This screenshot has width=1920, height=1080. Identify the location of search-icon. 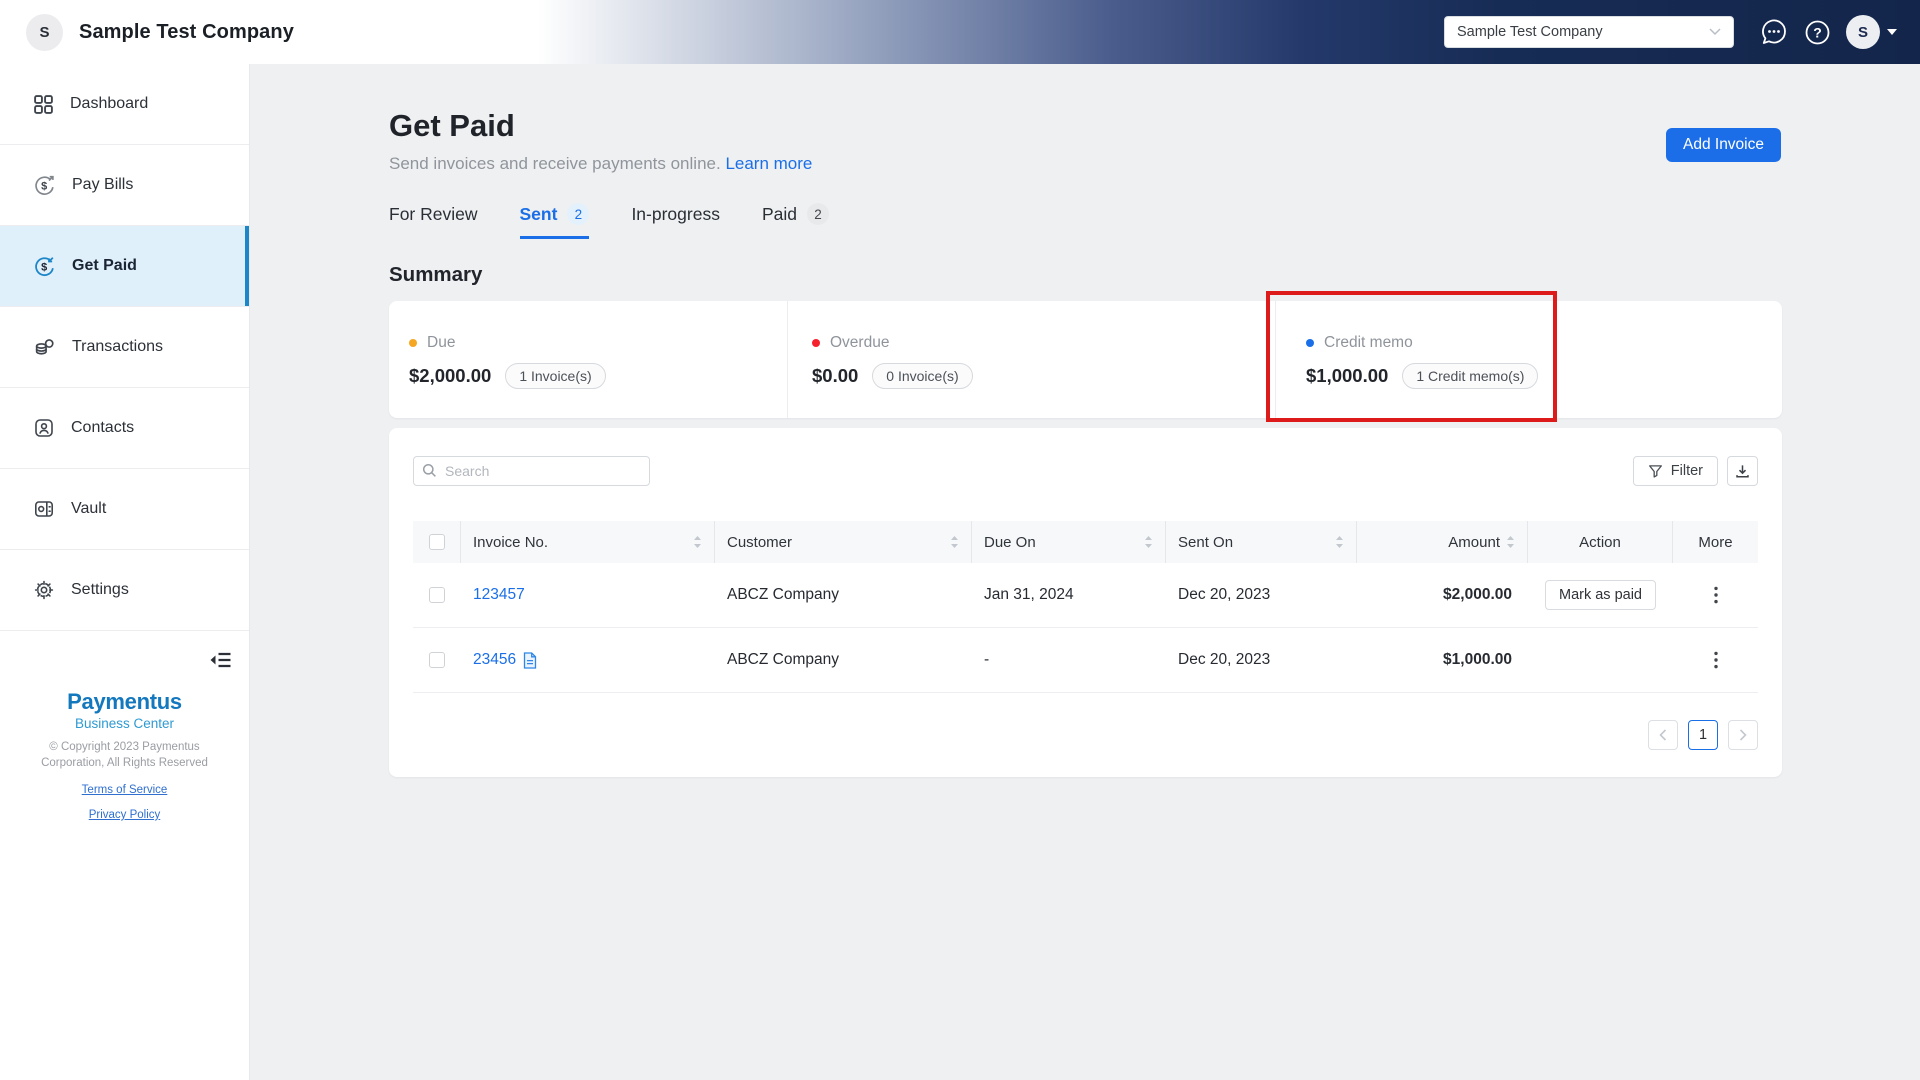
(429, 470).